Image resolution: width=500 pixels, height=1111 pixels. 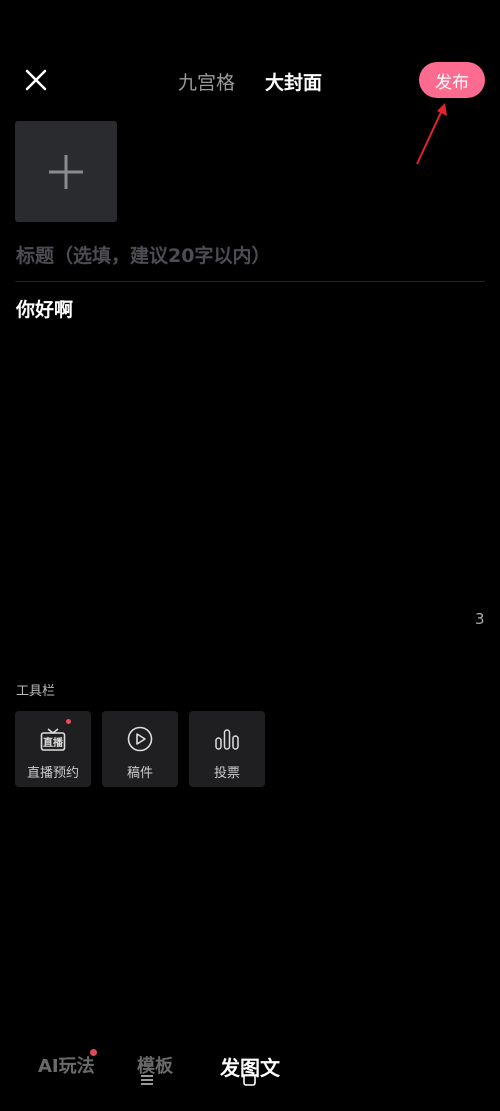 I want to click on plus-icon, so click(x=66, y=171).